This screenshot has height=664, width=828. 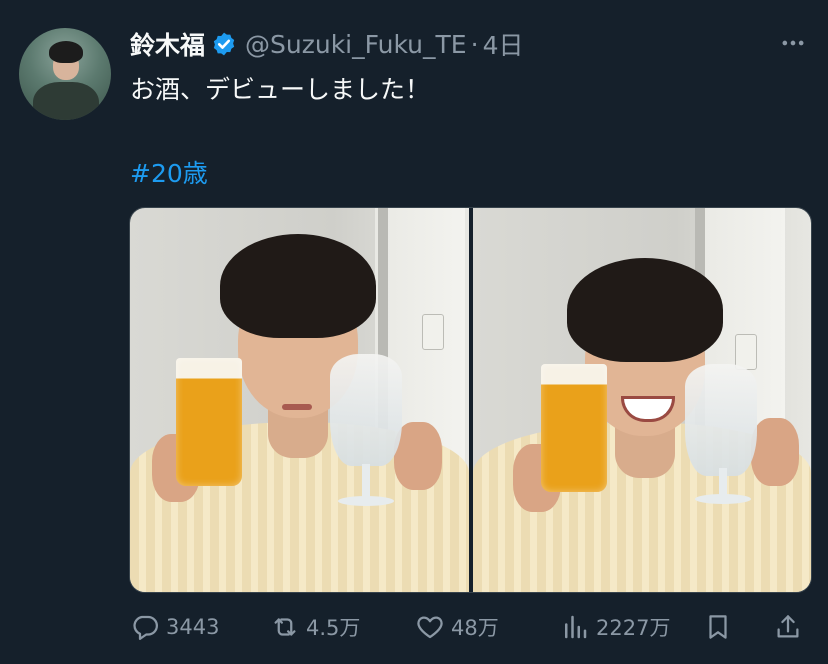 What do you see at coordinates (576, 627) in the screenshot?
I see `views-icon` at bounding box center [576, 627].